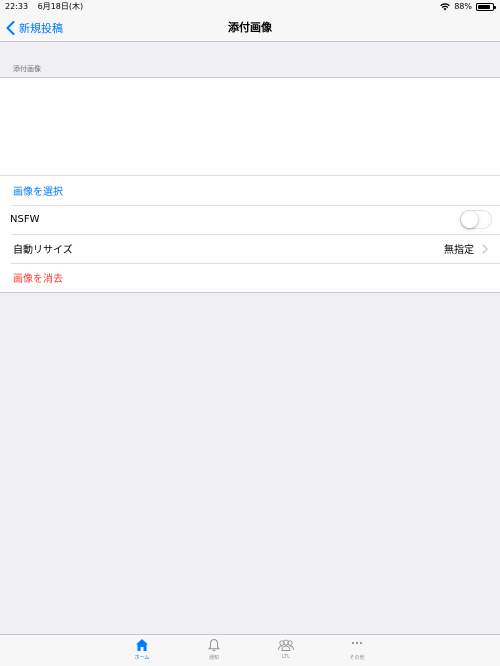 The image size is (500, 666). Describe the element at coordinates (38, 279) in the screenshot. I see `delete-image-label: 画像を消去` at that location.